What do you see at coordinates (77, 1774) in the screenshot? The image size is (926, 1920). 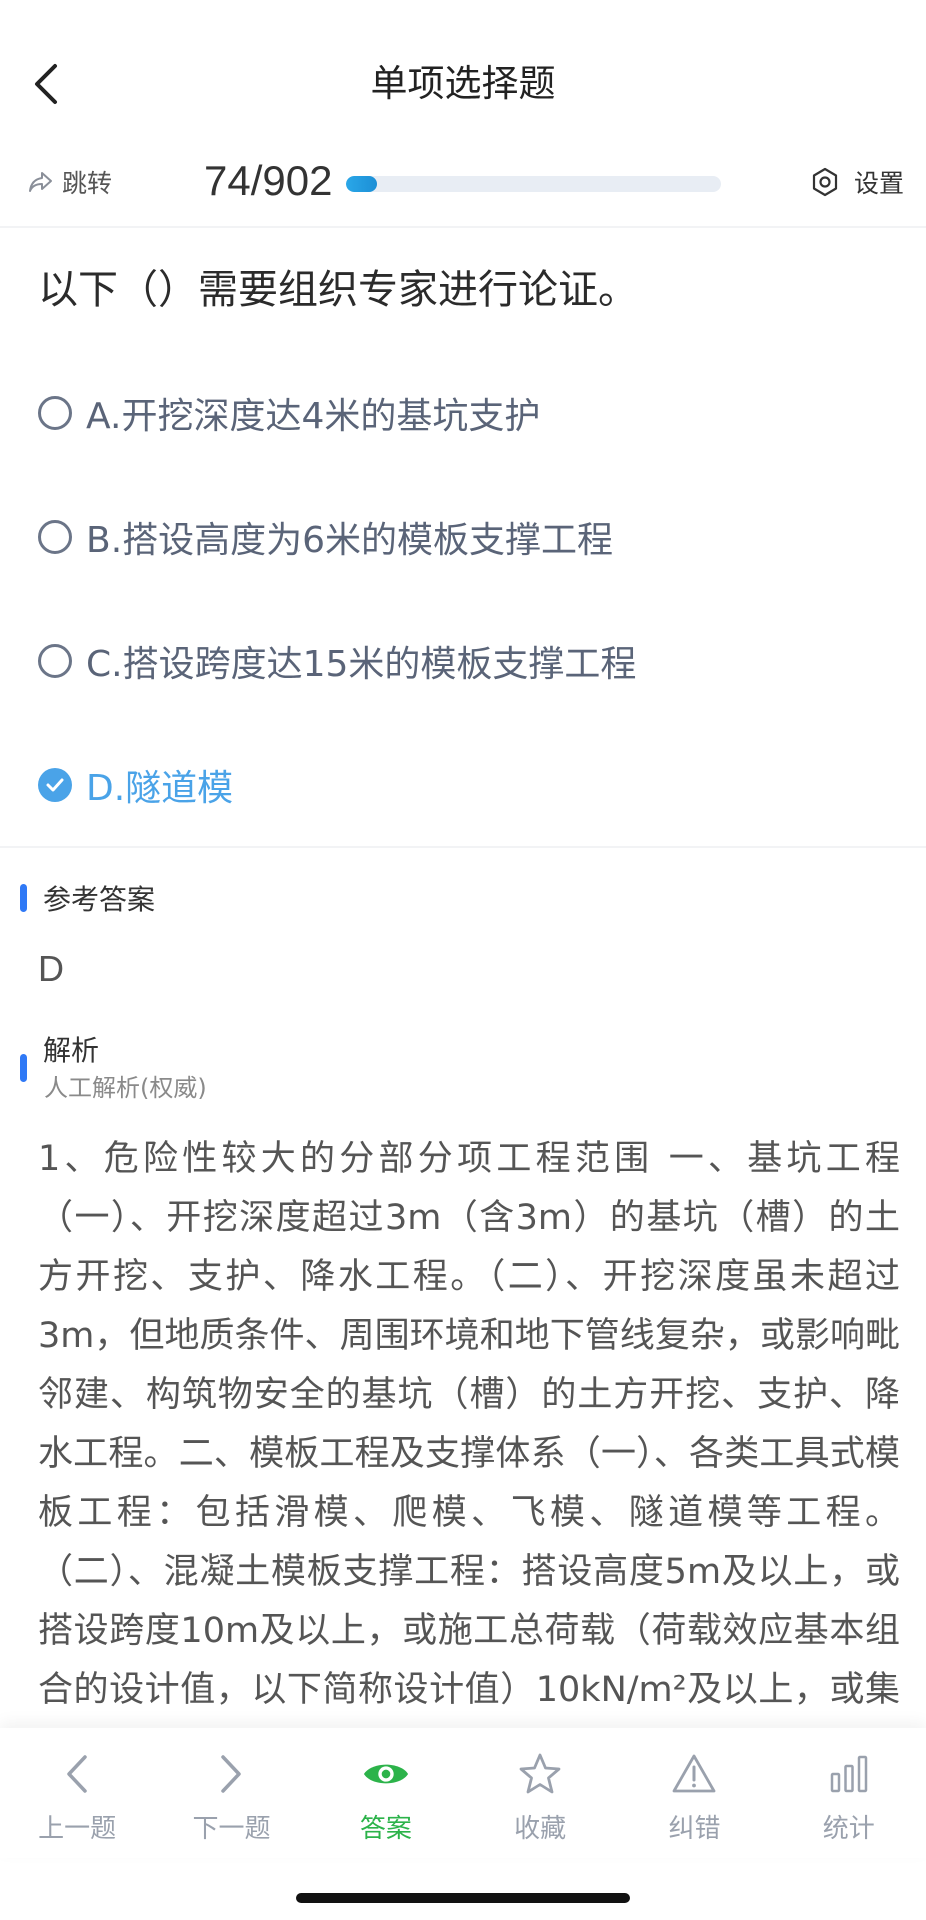 I see `chevron-left-icon` at bounding box center [77, 1774].